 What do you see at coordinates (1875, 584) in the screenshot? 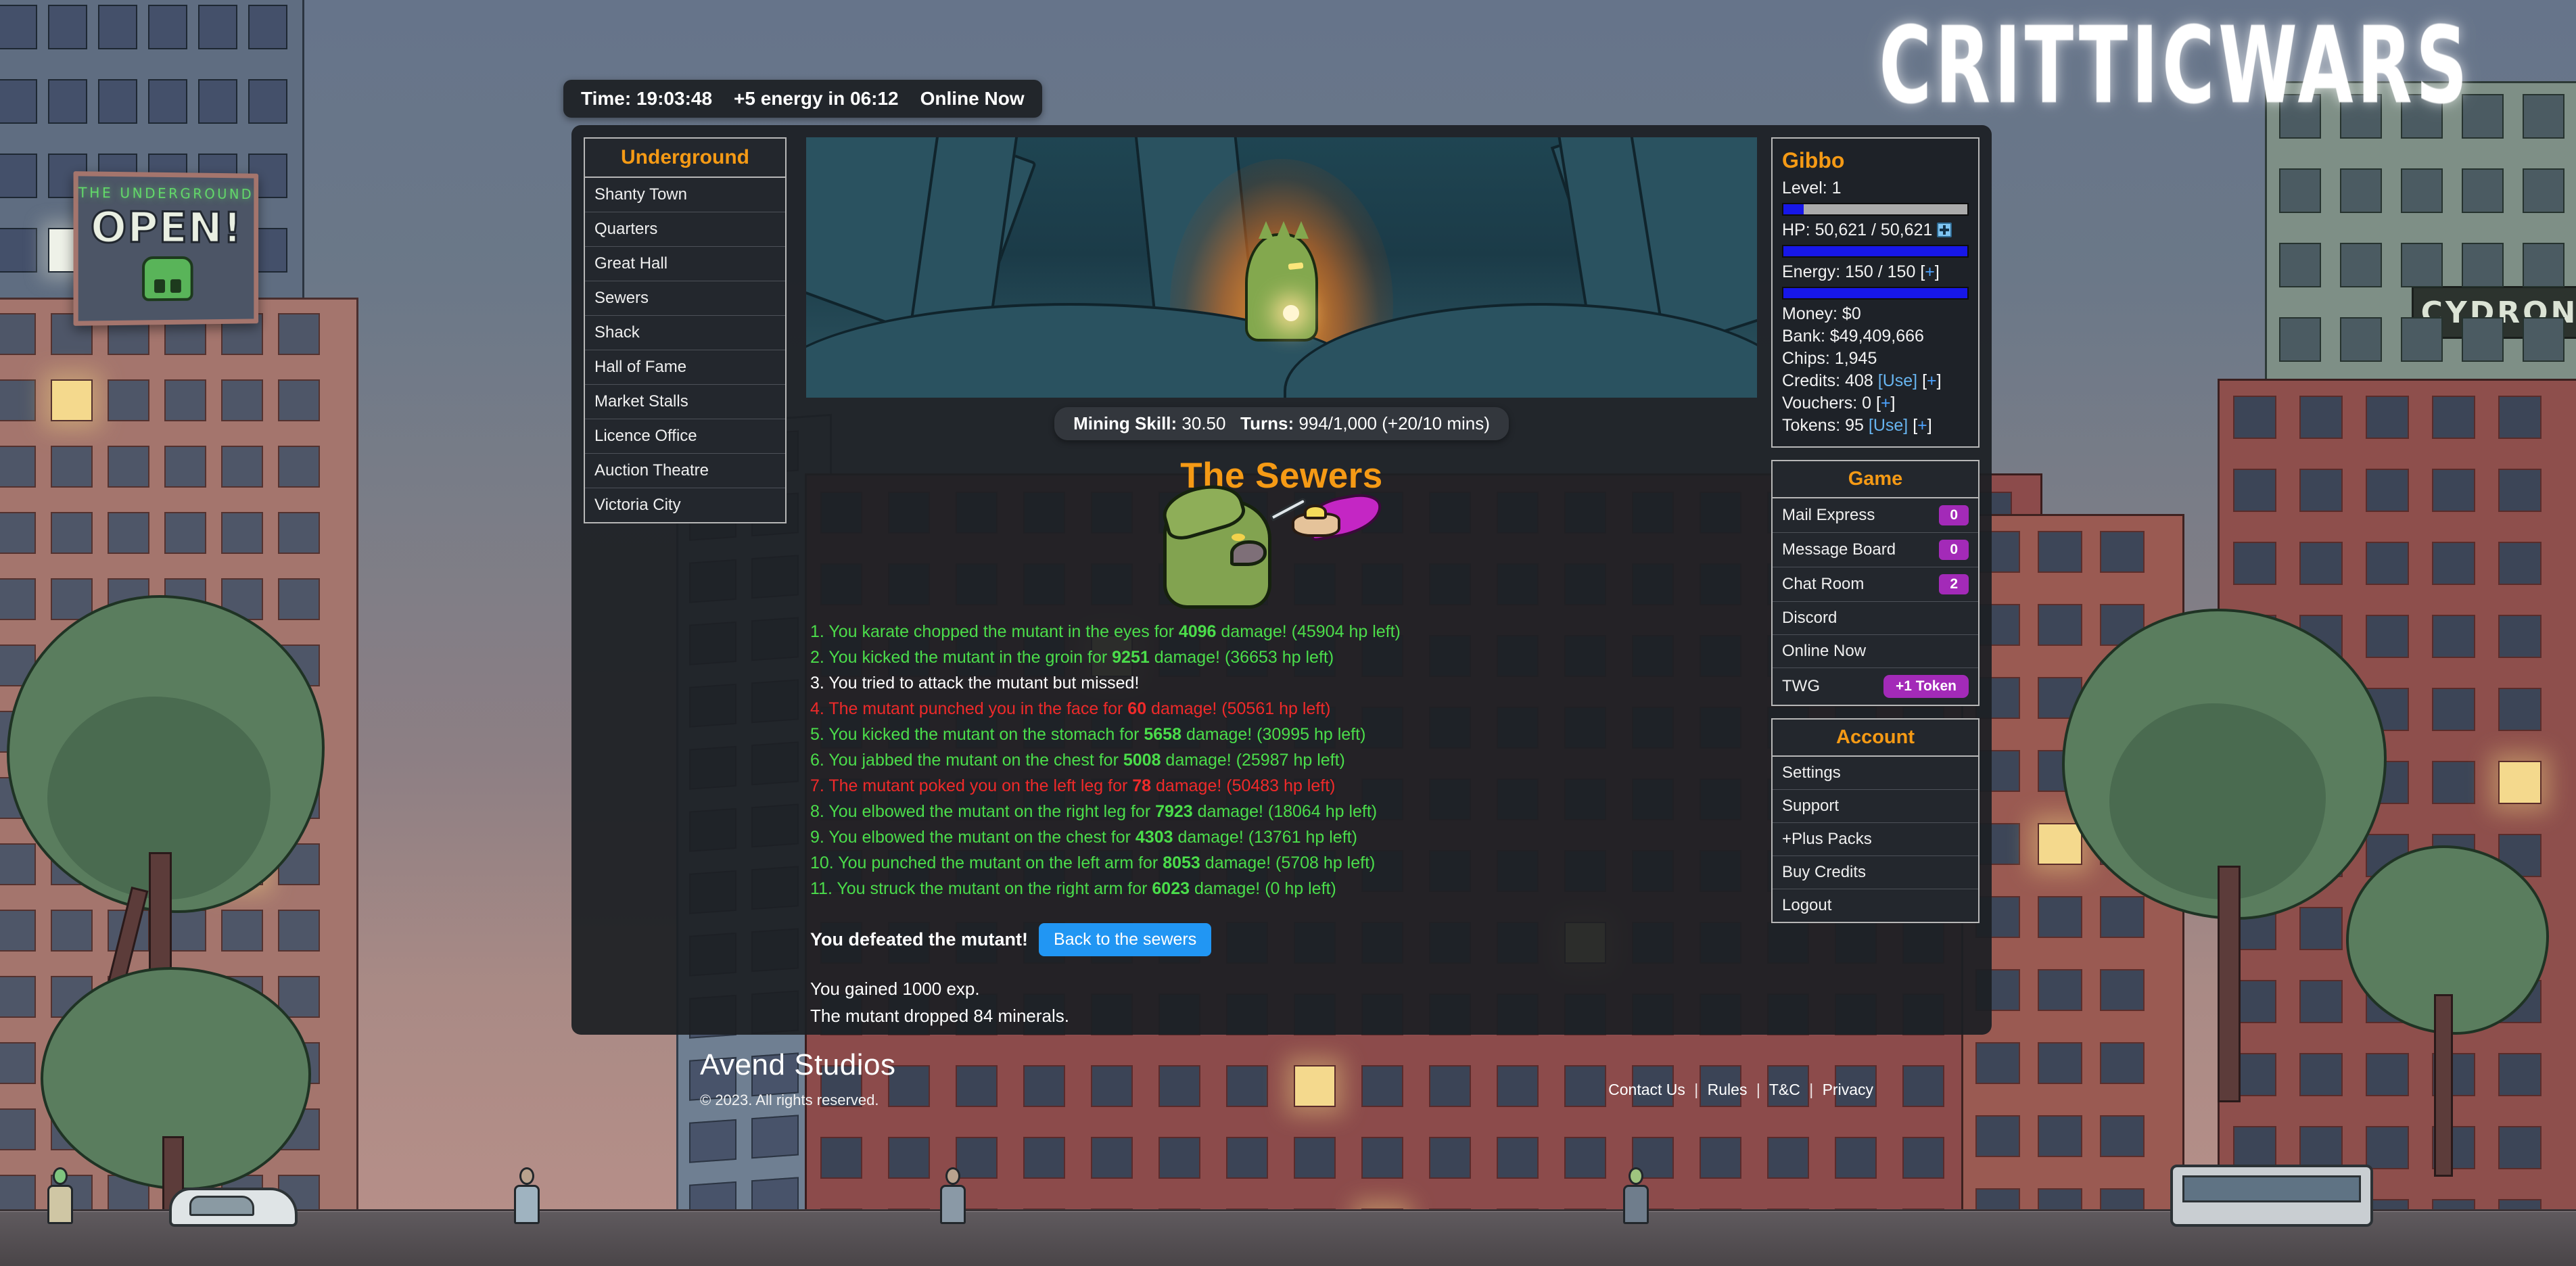
I see `menu-item-chat-room: Chat Room 2` at bounding box center [1875, 584].